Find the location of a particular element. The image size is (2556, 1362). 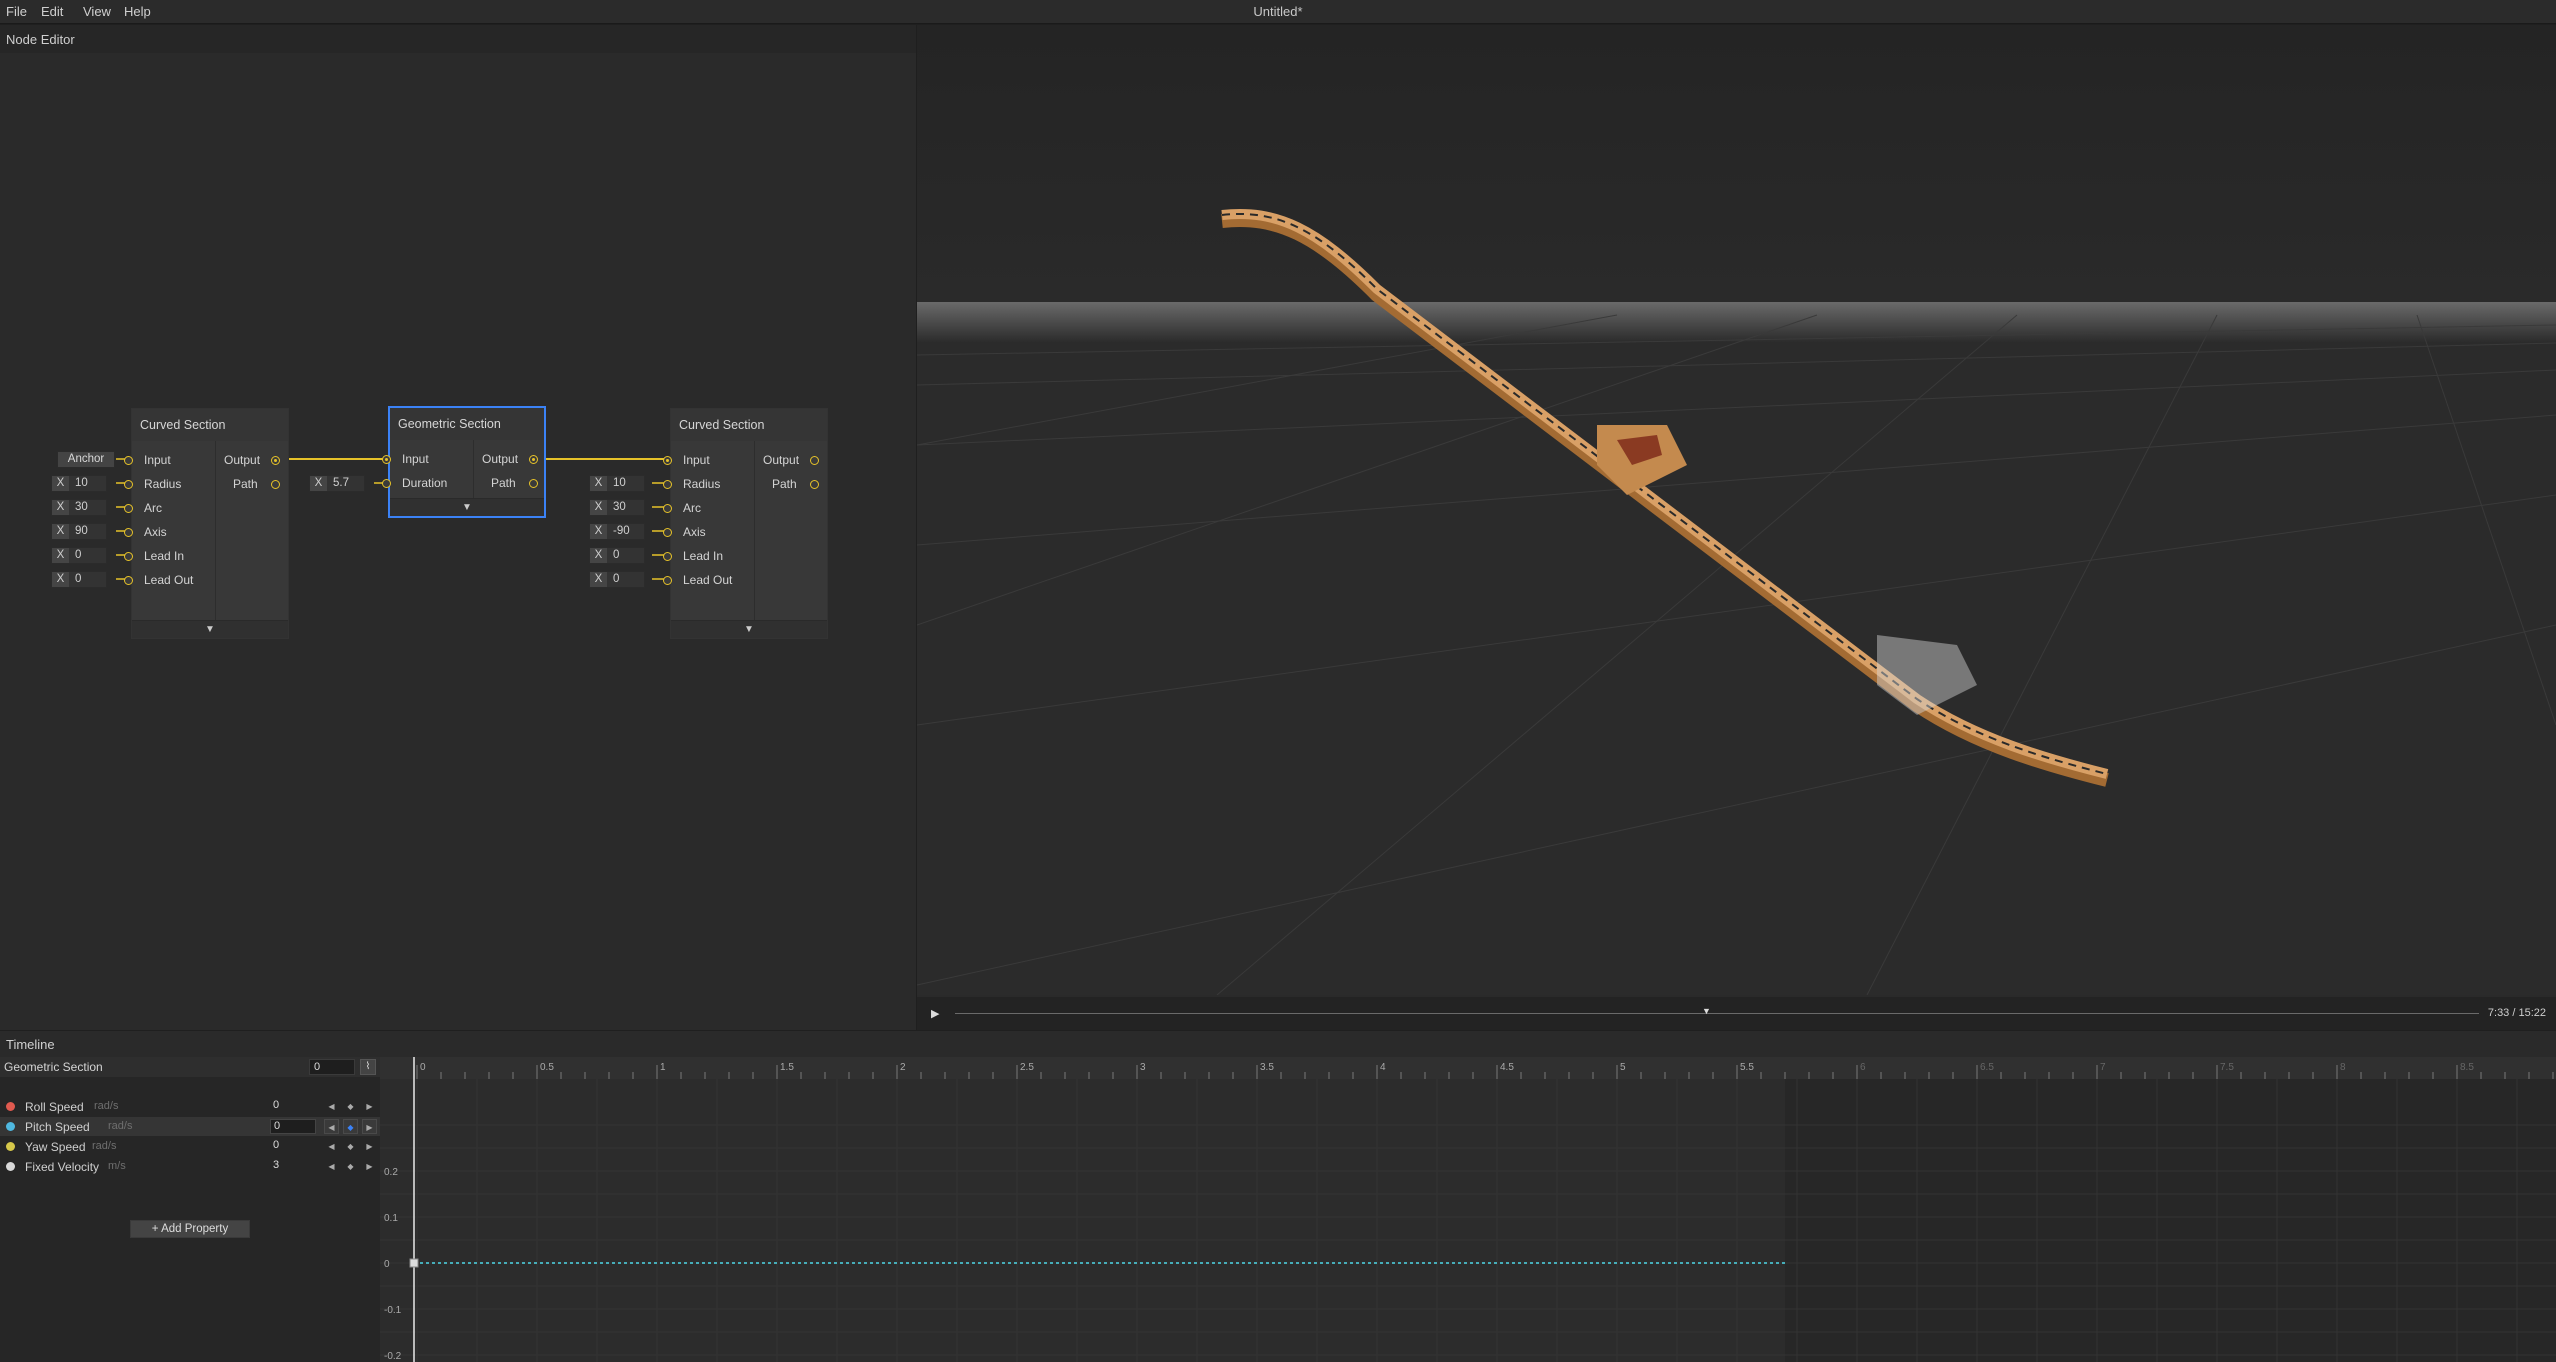

menu-edit: Edit is located at coordinates (52, 11).